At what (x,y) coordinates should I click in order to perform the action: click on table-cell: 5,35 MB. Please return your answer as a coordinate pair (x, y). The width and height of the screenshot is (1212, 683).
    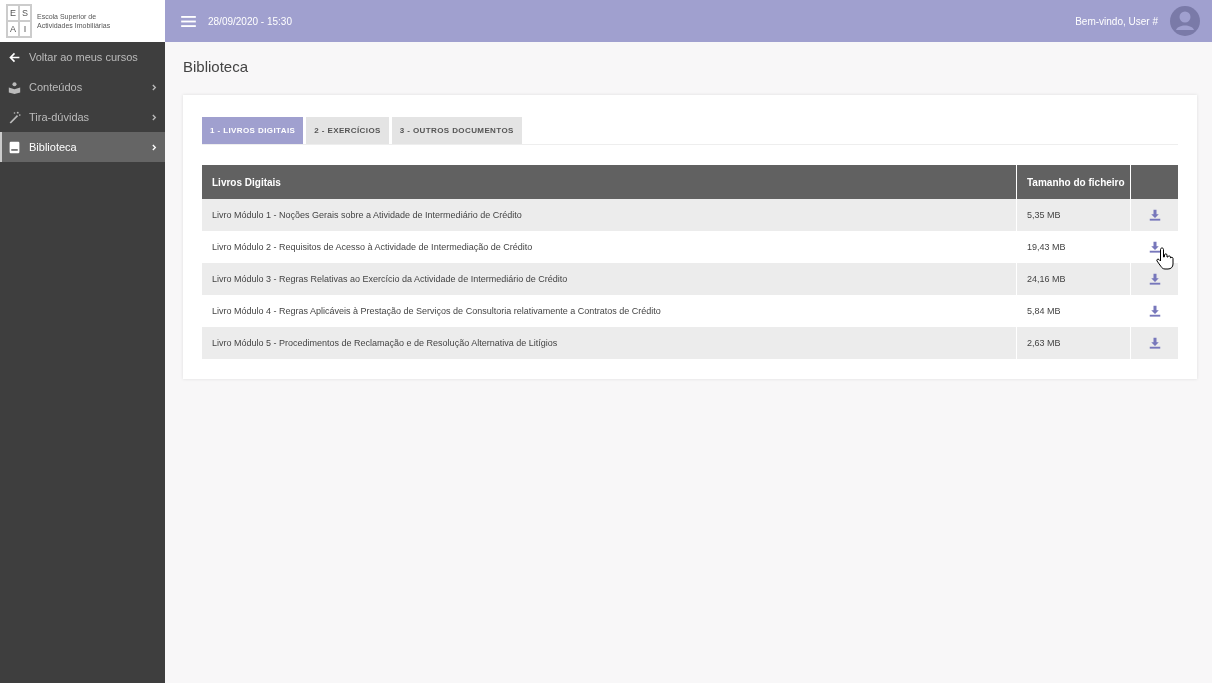
    Looking at the image, I should click on (1073, 215).